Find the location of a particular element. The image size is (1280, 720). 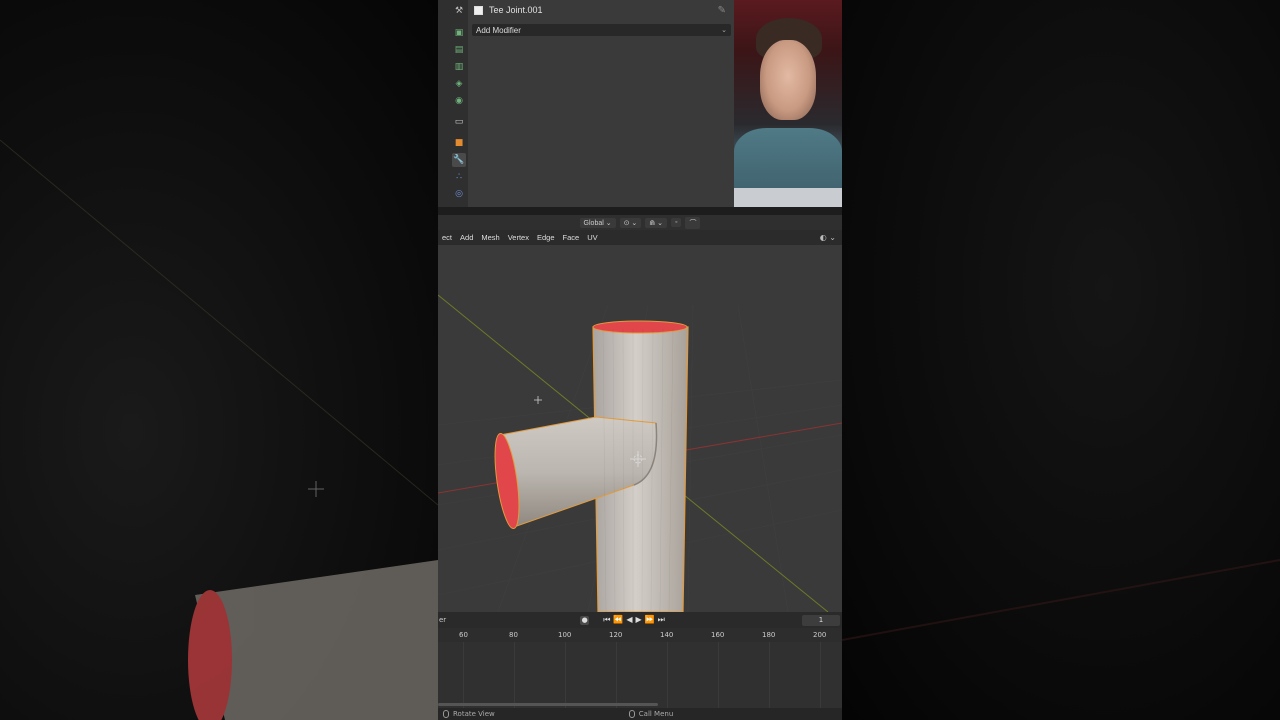

tool-icon: ⚒ is located at coordinates (459, 11).